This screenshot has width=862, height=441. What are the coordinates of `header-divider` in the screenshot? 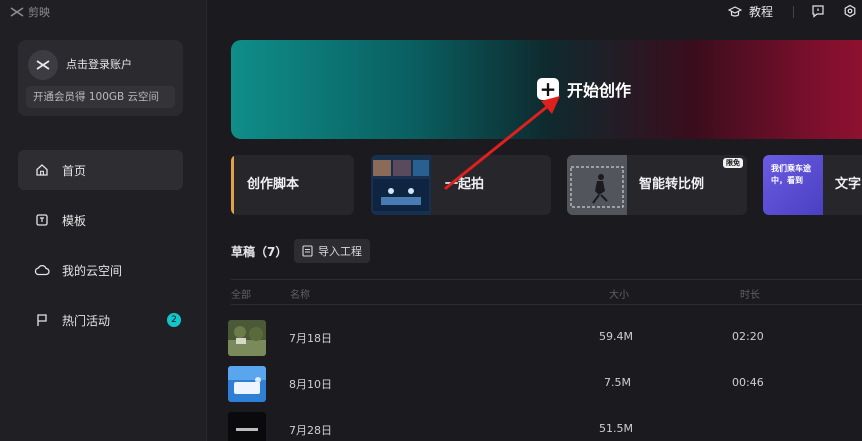 It's located at (546, 304).